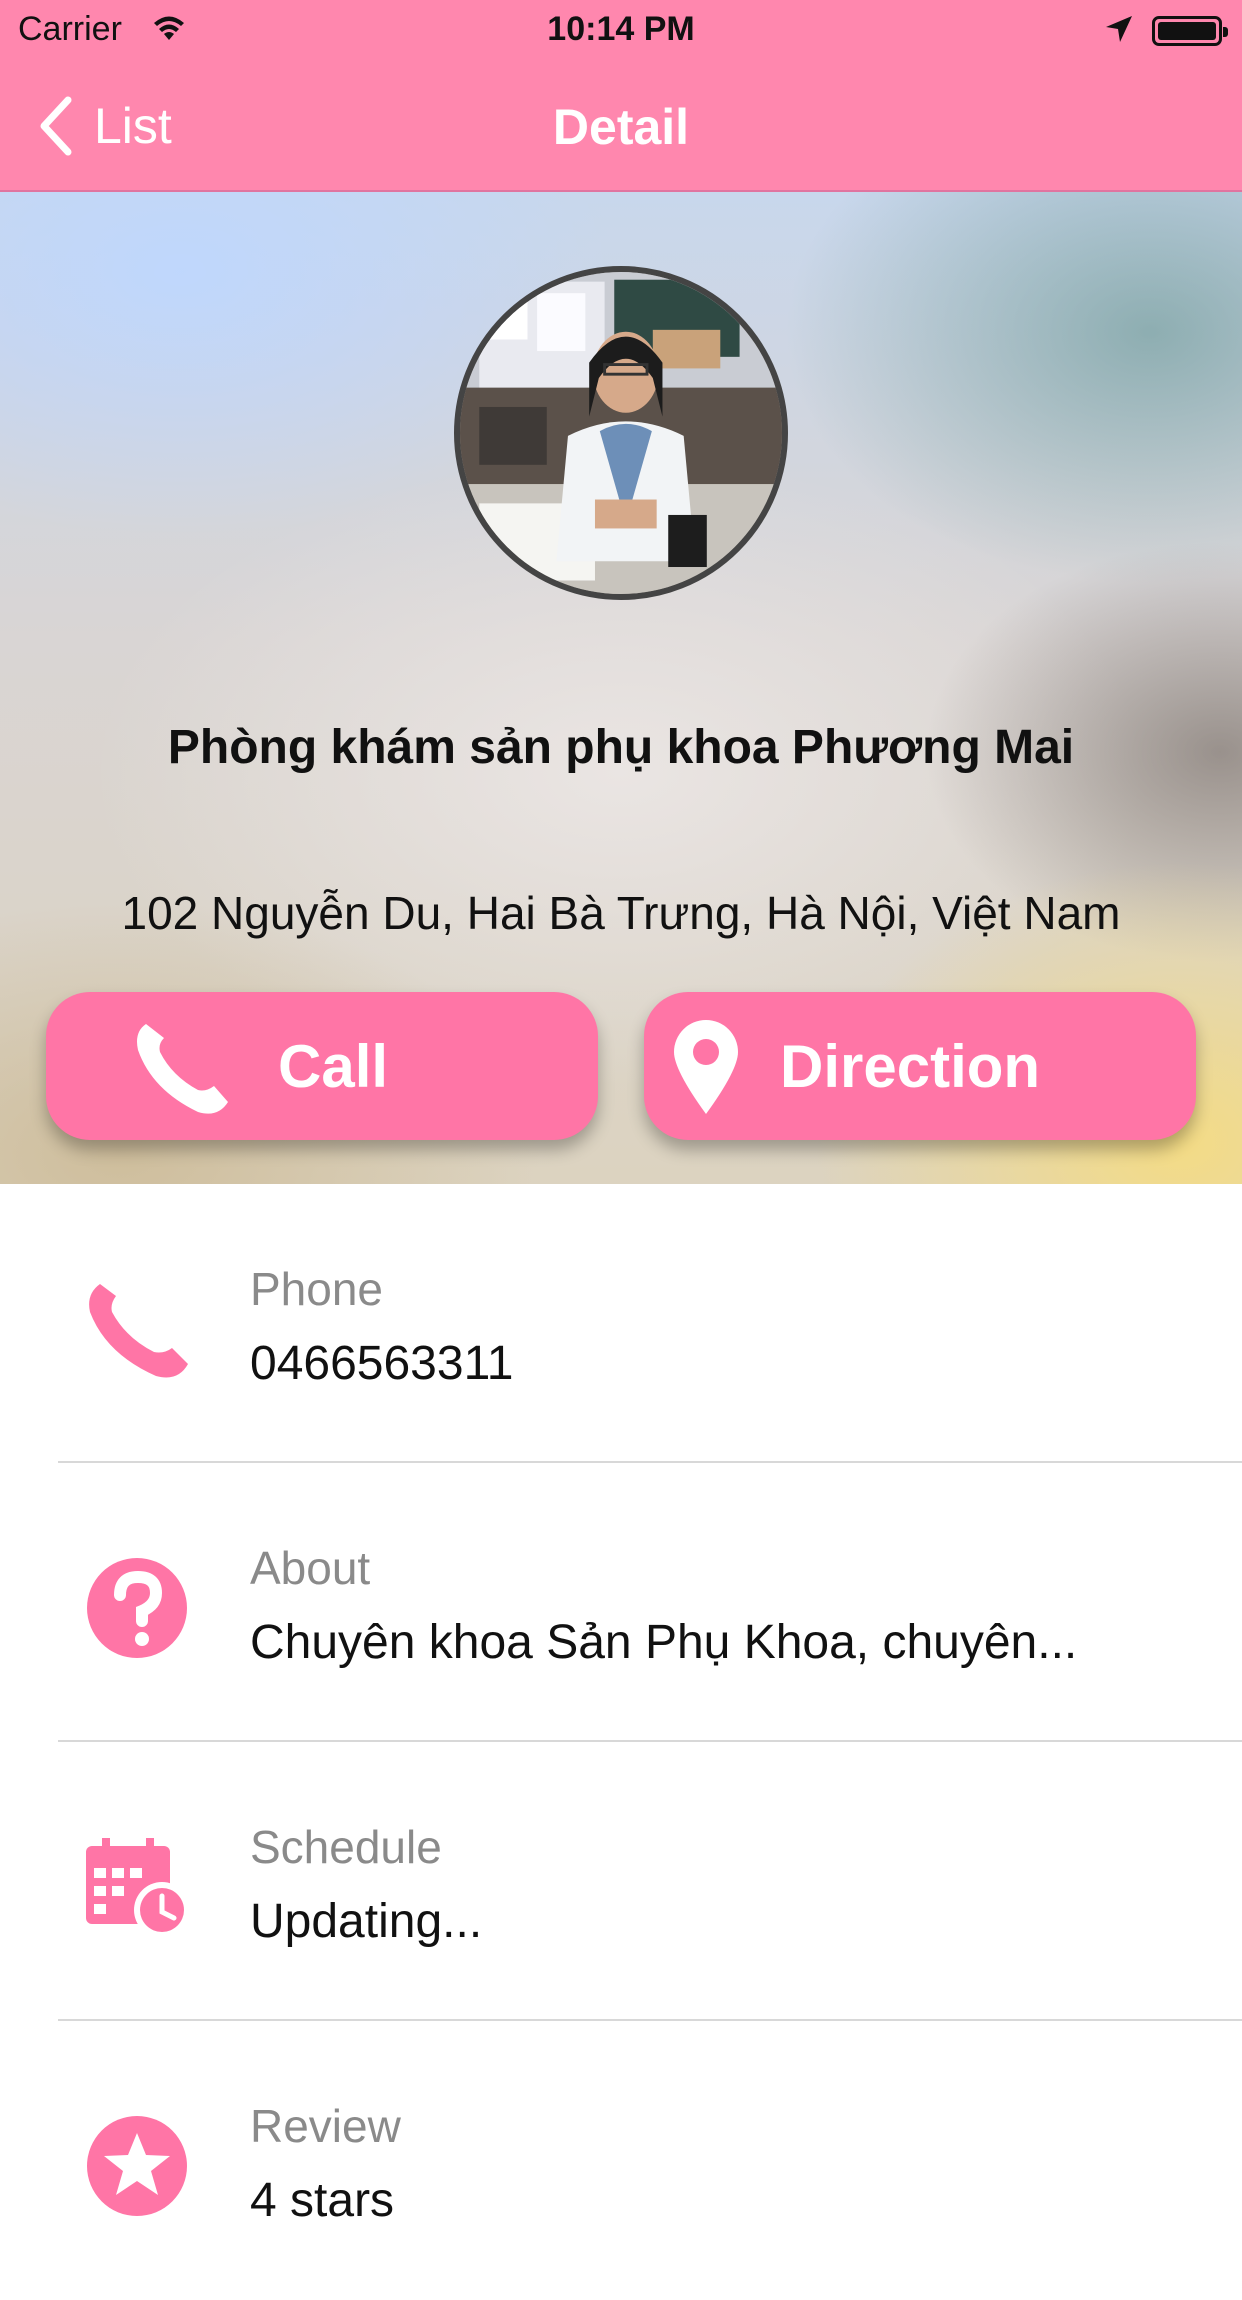 This screenshot has width=1242, height=2300. What do you see at coordinates (621, 1323) in the screenshot?
I see `phone-row: Phone 0466563311` at bounding box center [621, 1323].